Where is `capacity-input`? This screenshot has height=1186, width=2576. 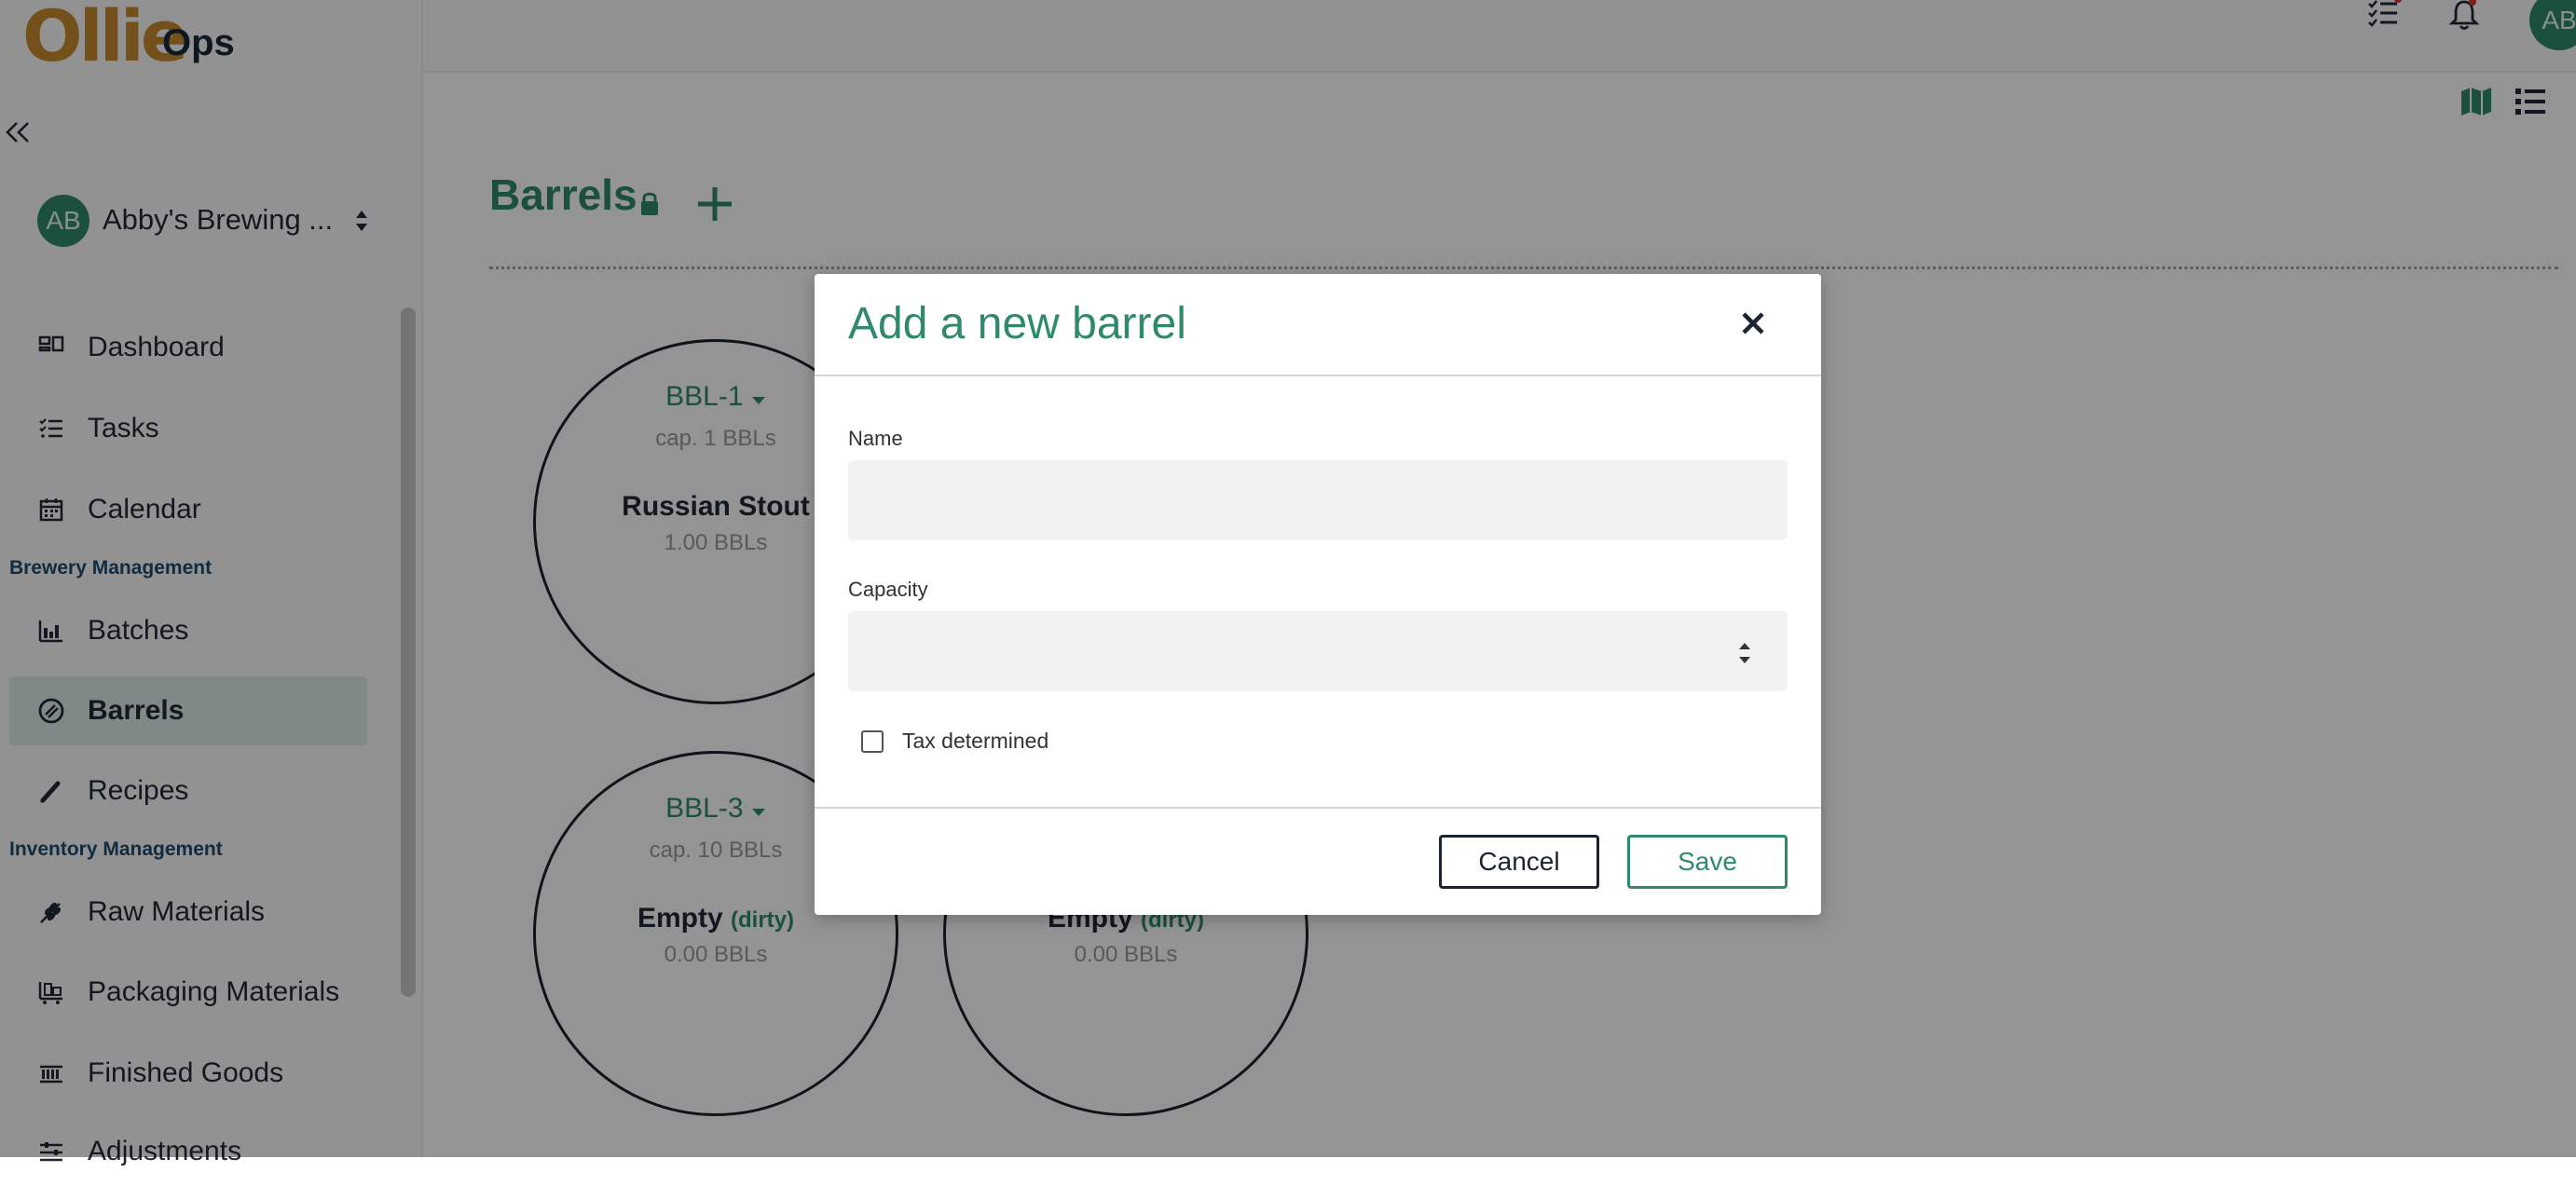 capacity-input is located at coordinates (1318, 651).